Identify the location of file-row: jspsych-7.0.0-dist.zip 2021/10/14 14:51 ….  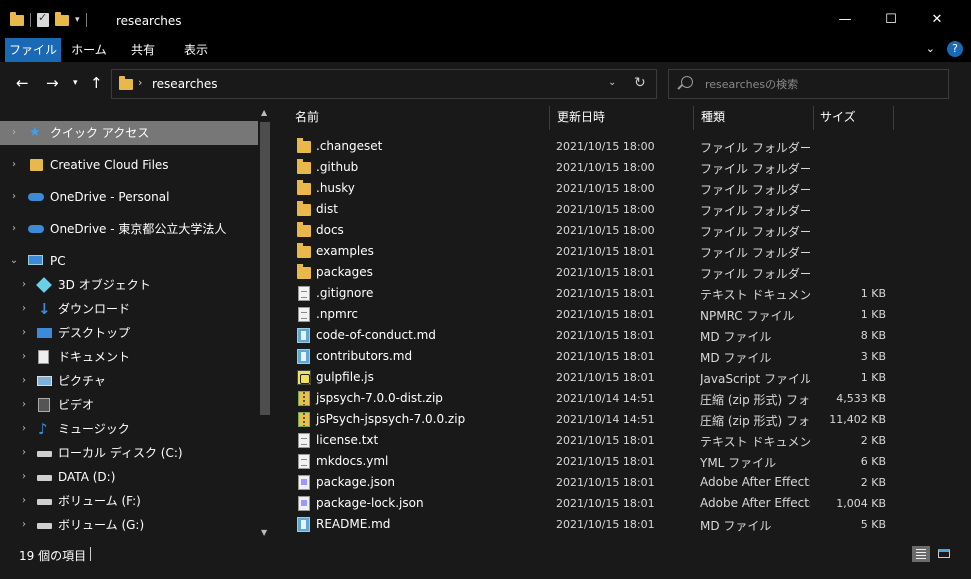
(589, 398).